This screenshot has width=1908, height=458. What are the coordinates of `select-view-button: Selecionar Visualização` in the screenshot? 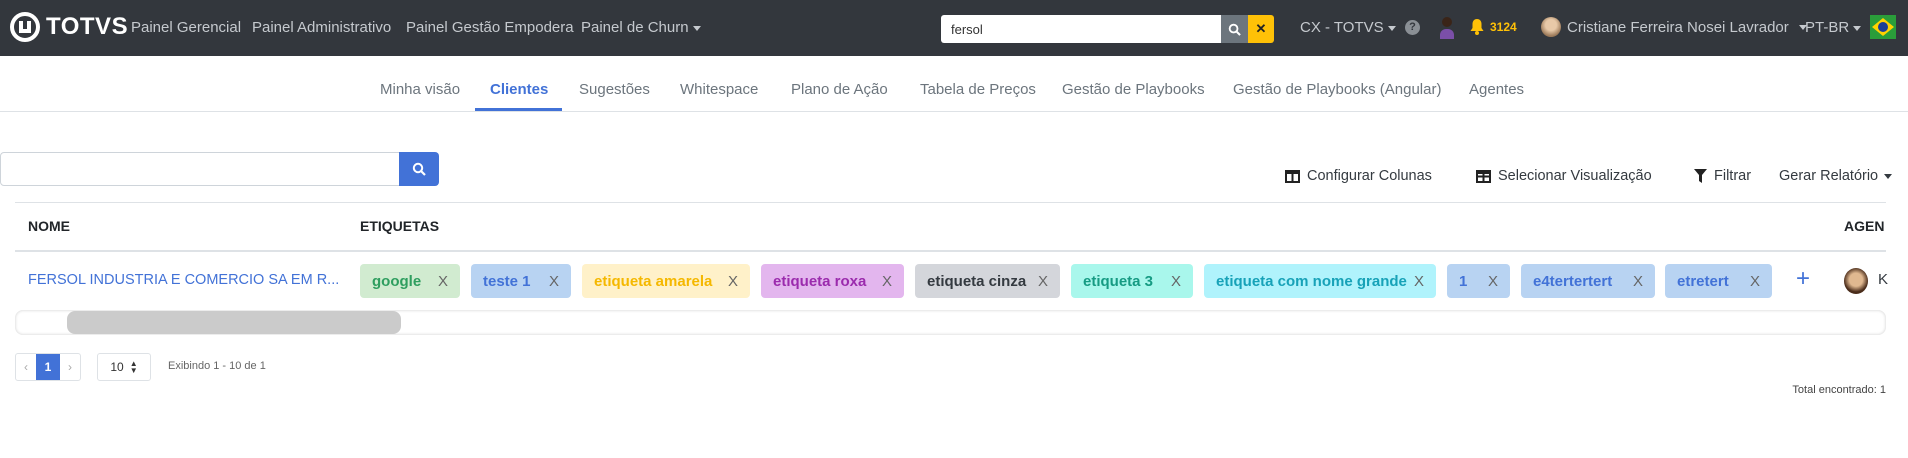 It's located at (1564, 176).